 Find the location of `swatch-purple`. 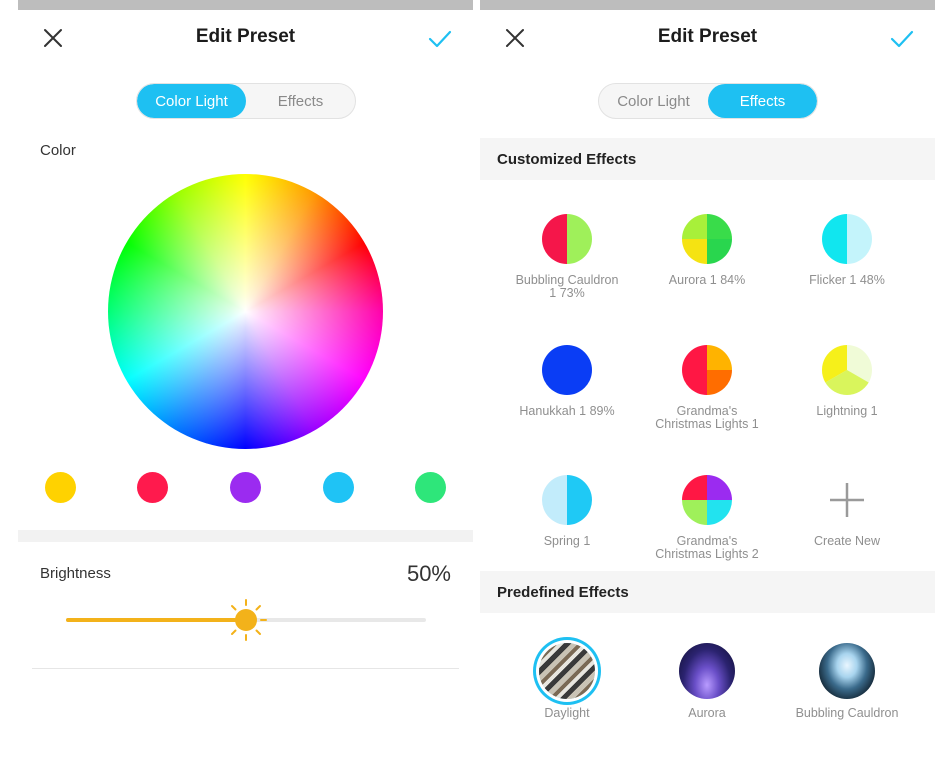

swatch-purple is located at coordinates (245, 487).